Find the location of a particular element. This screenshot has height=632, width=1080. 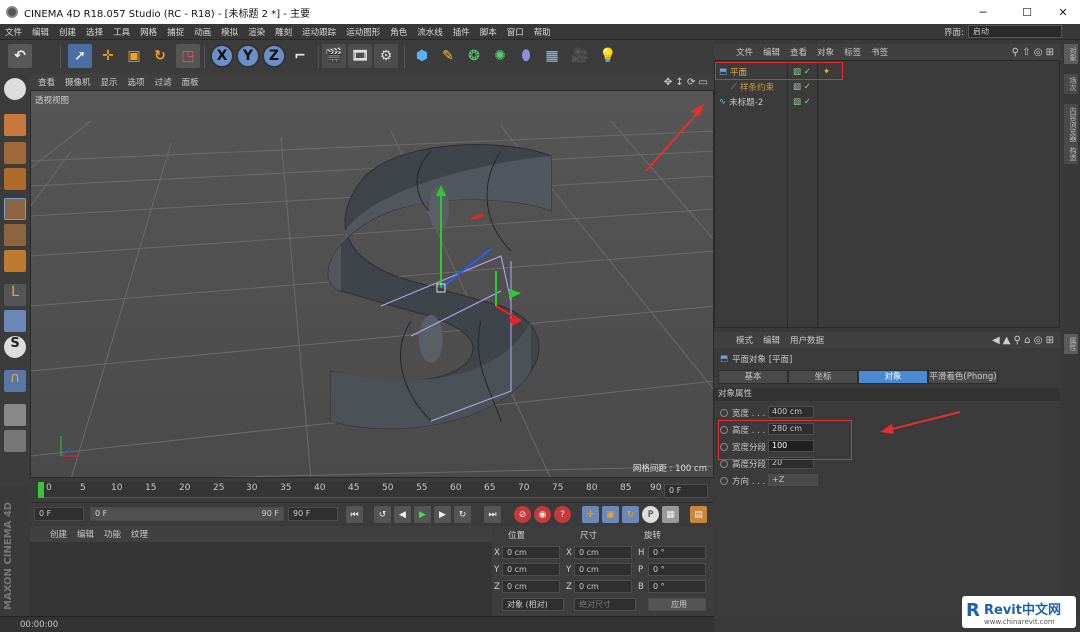

material-menu-function: 功能 is located at coordinates (112, 534).